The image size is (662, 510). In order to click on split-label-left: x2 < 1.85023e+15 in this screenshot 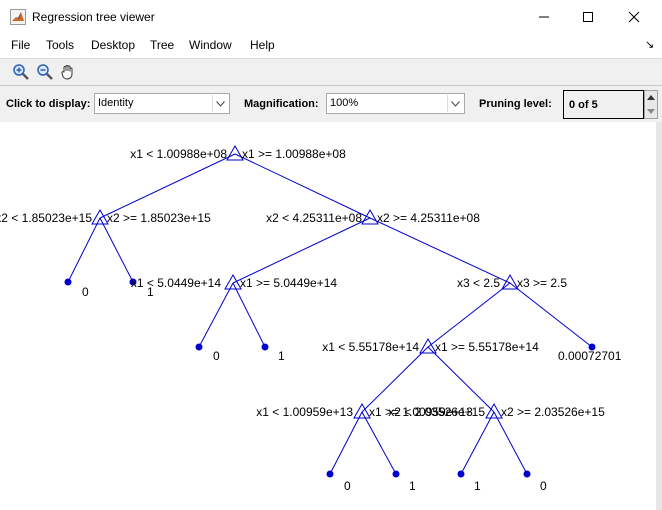, I will do `click(46, 218)`.